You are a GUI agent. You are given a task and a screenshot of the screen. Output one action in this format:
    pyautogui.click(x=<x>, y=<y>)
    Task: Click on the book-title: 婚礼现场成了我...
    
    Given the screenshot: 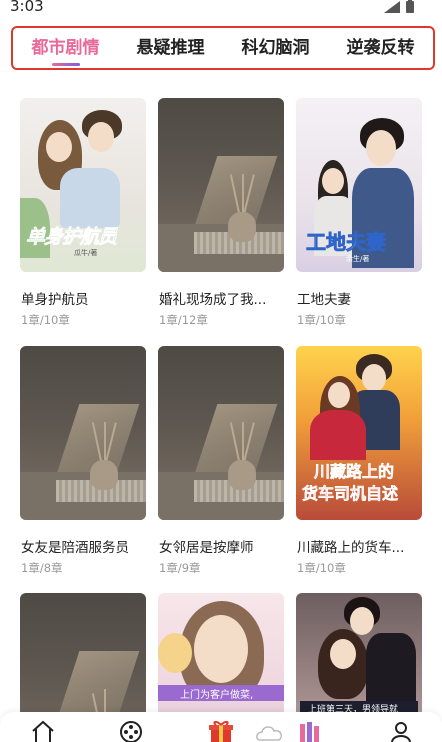 What is the action you would take?
    pyautogui.click(x=213, y=300)
    